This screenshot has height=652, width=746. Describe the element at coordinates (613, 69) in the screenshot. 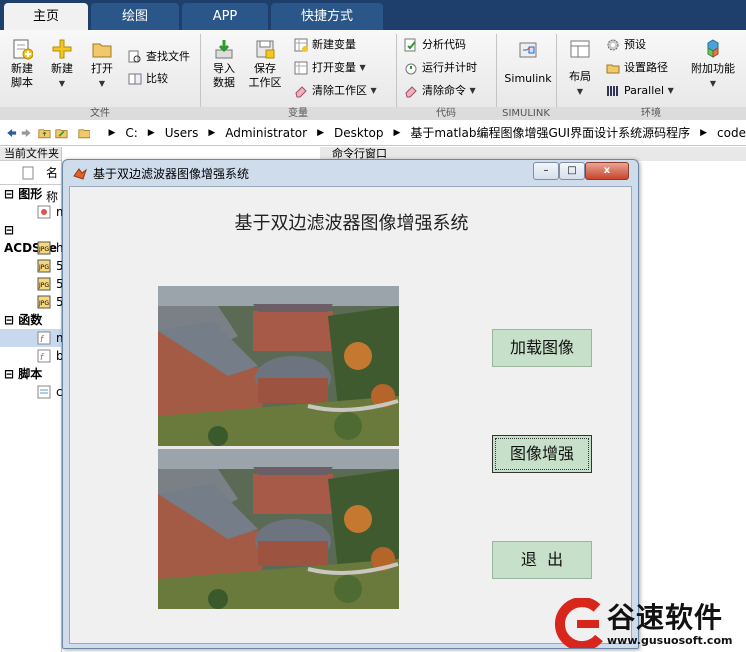

I see `set-path-icon` at that location.